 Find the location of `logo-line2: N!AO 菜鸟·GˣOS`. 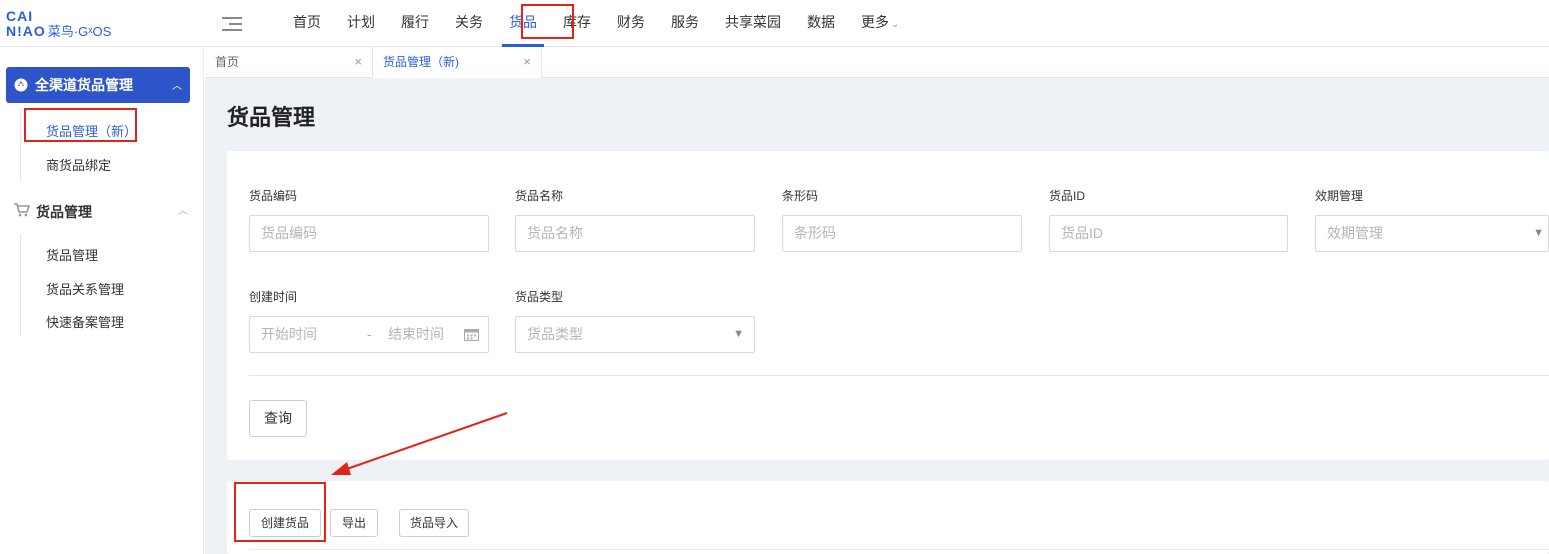

logo-line2: N!AO 菜鸟·GˣOS is located at coordinates (58, 31).